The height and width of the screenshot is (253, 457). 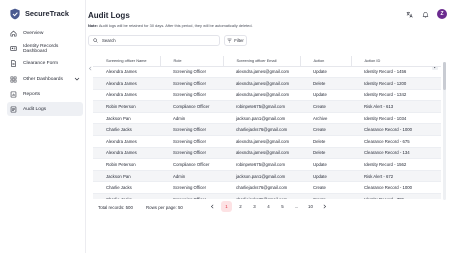 I want to click on document-icon, so click(x=13, y=64).